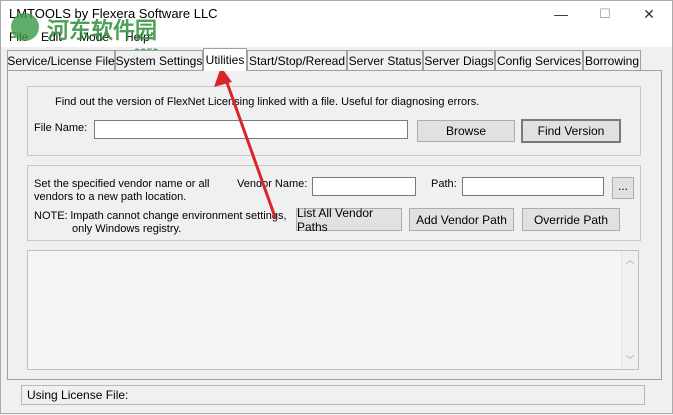 The width and height of the screenshot is (673, 415). I want to click on annotation-arrow, so click(245, 143).